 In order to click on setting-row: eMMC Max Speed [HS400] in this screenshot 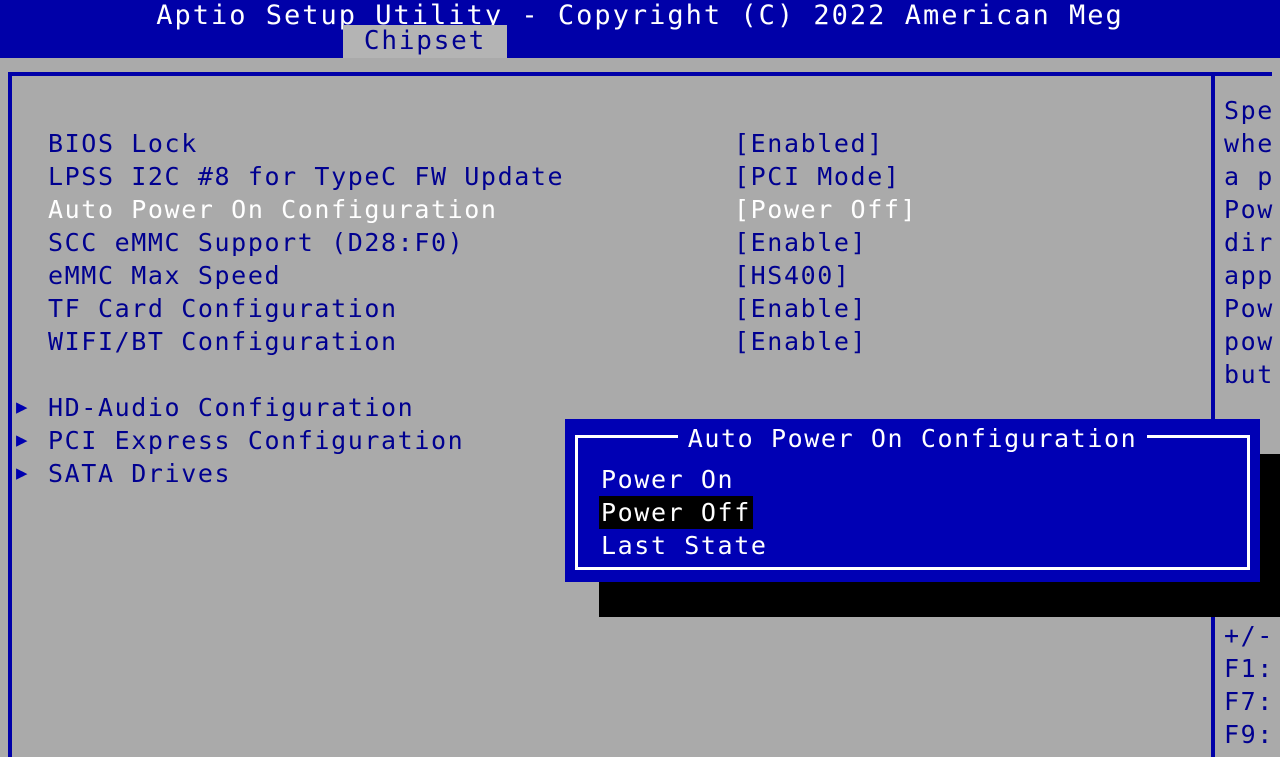, I will do `click(618, 275)`.